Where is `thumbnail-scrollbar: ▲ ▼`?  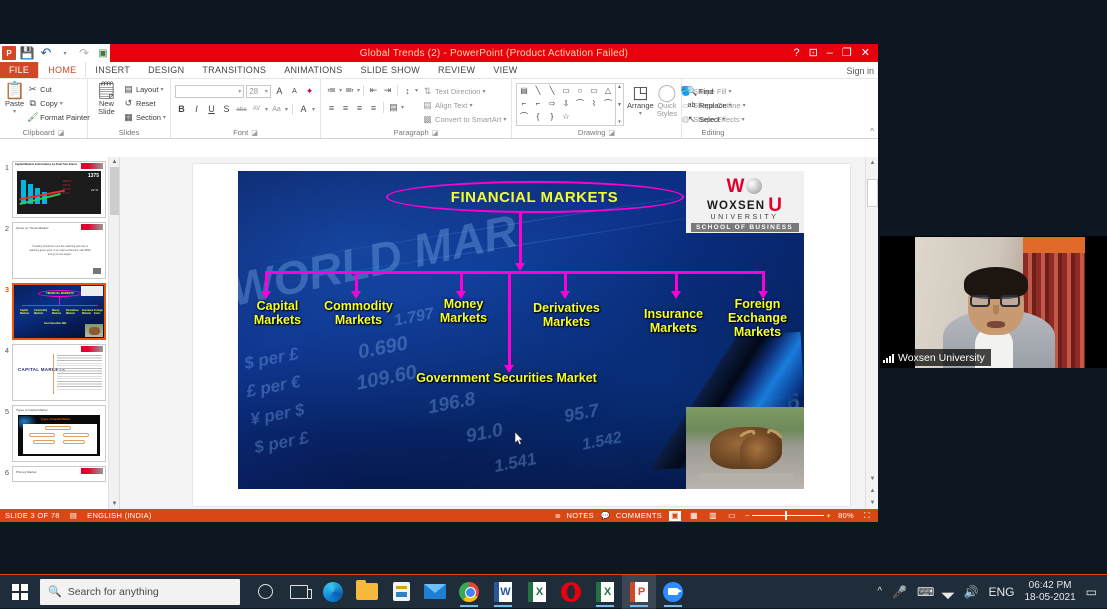
thumbnail-scrollbar: ▲ ▼ is located at coordinates (113, 333).